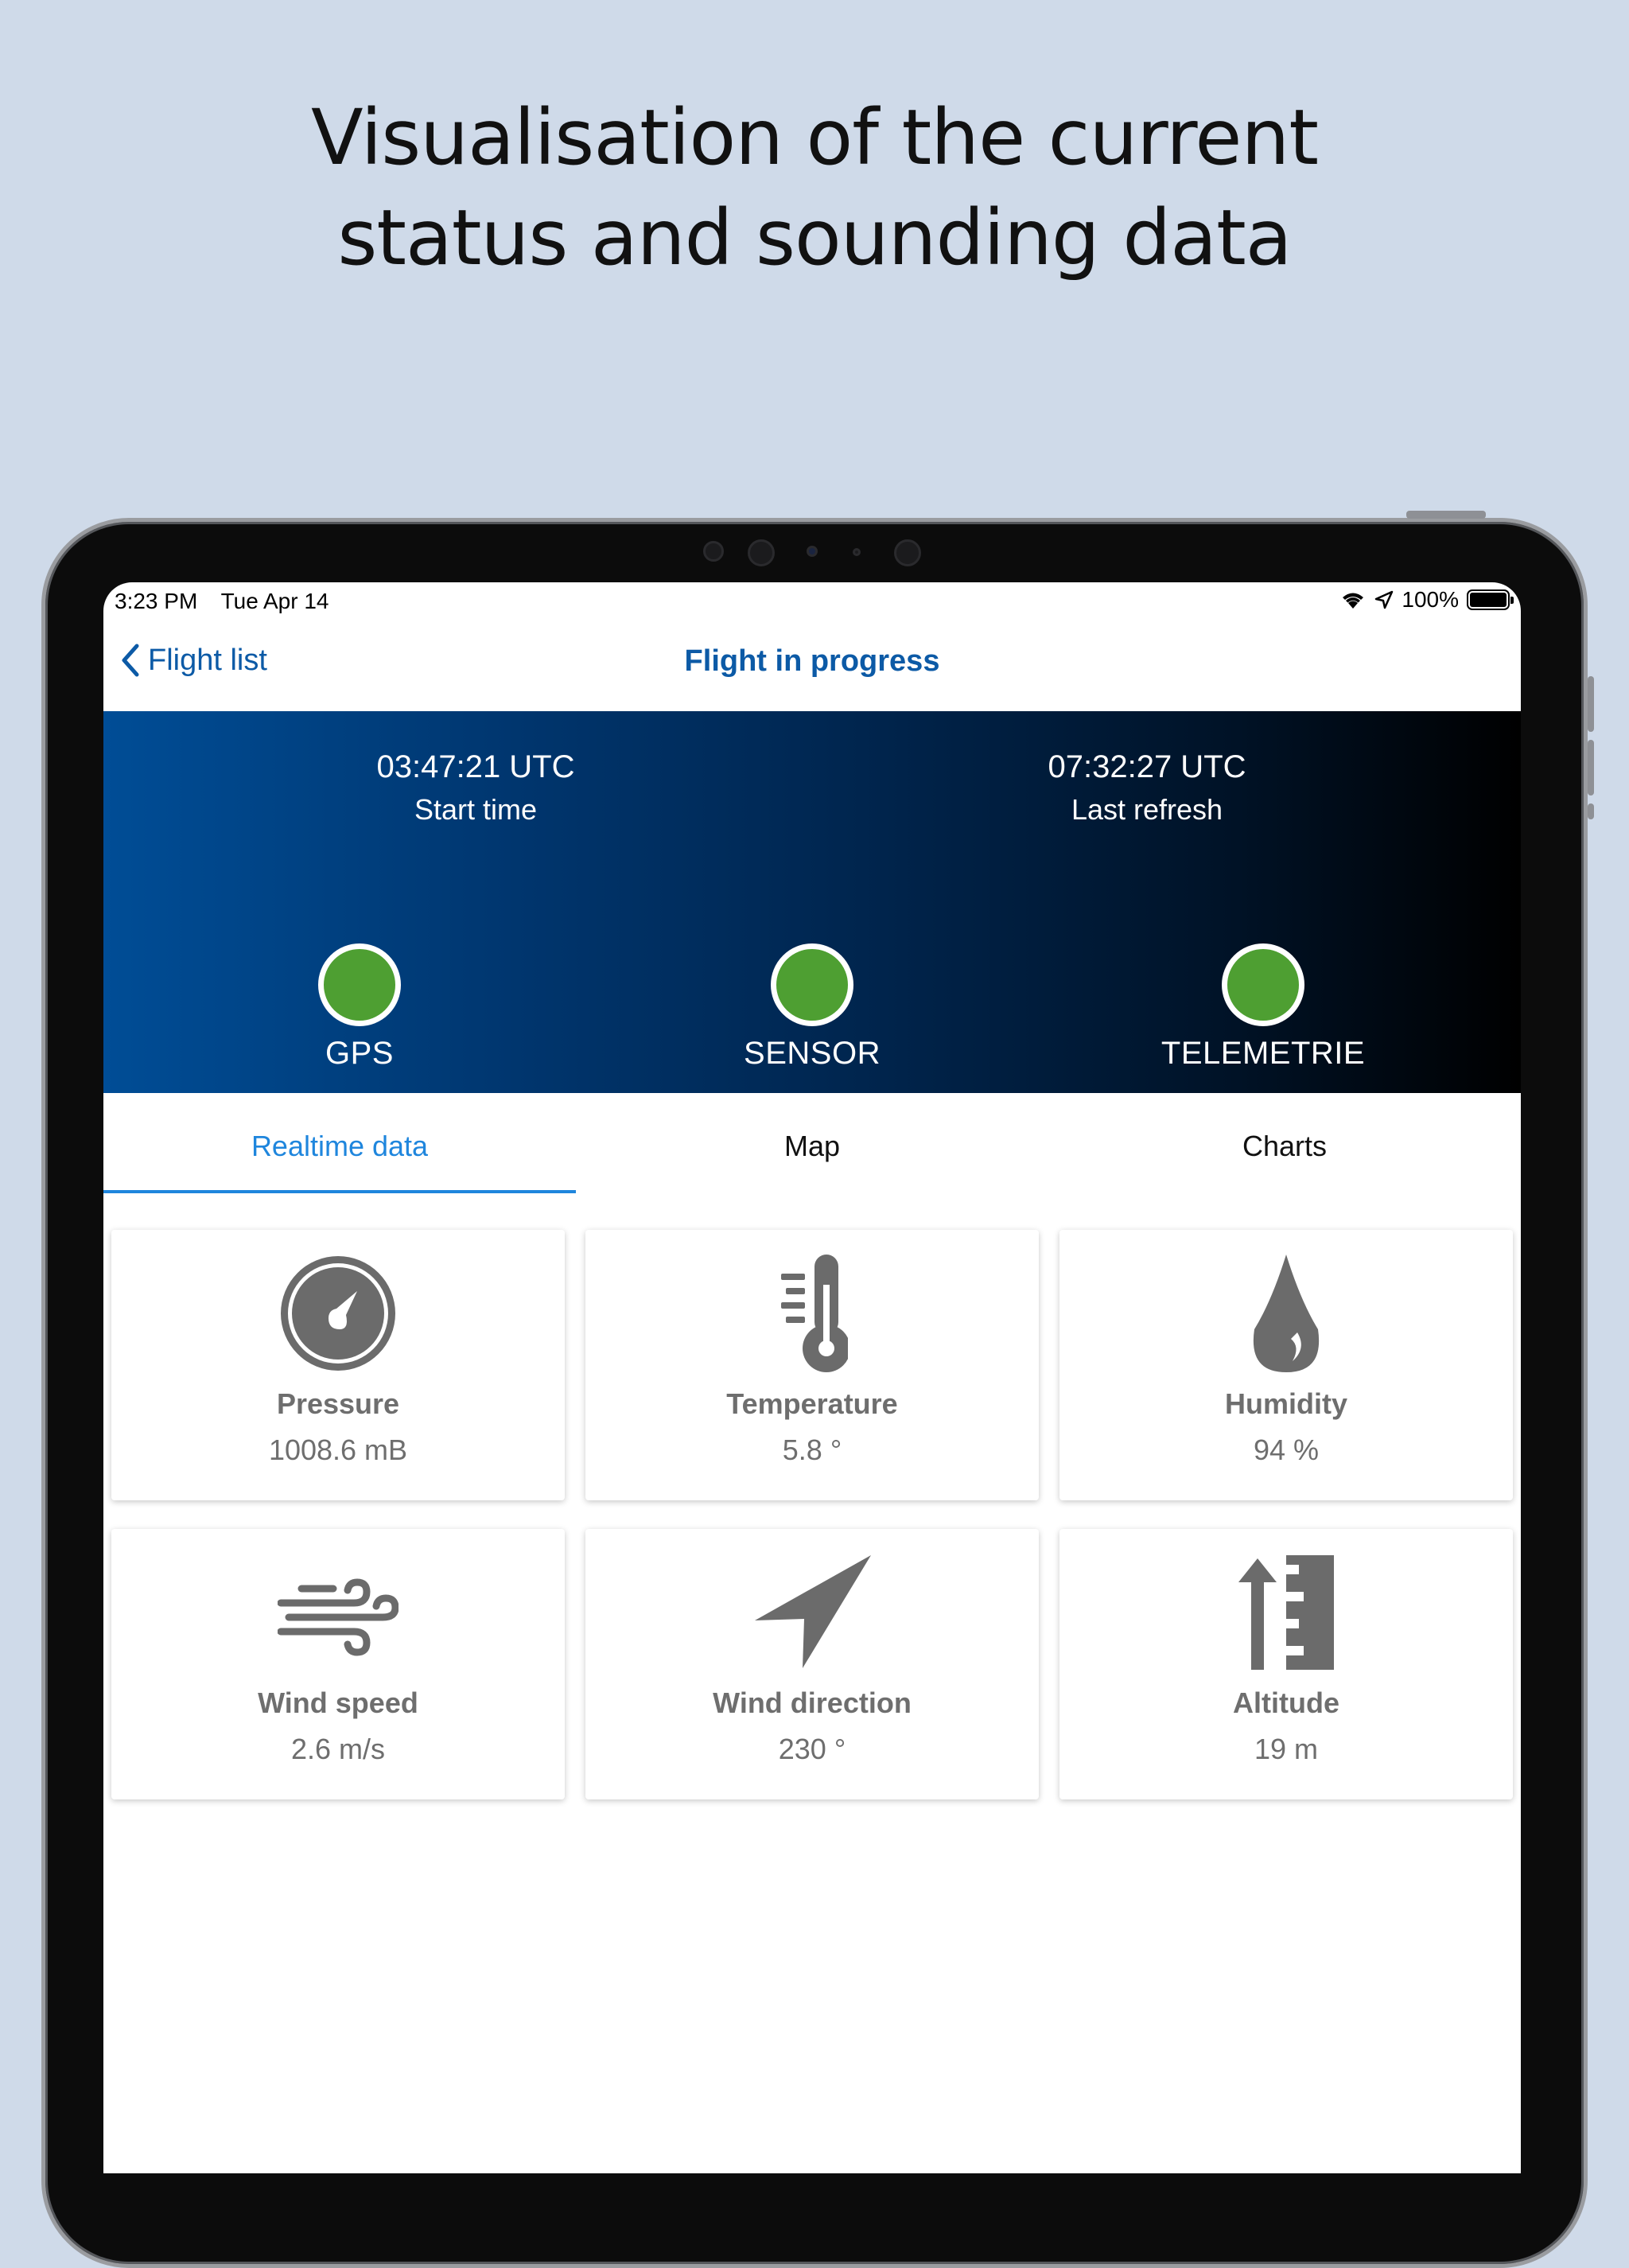 Image resolution: width=1629 pixels, height=2268 pixels. Describe the element at coordinates (475, 766) in the screenshot. I see `start-time-value: 03:47:21 UTC` at that location.